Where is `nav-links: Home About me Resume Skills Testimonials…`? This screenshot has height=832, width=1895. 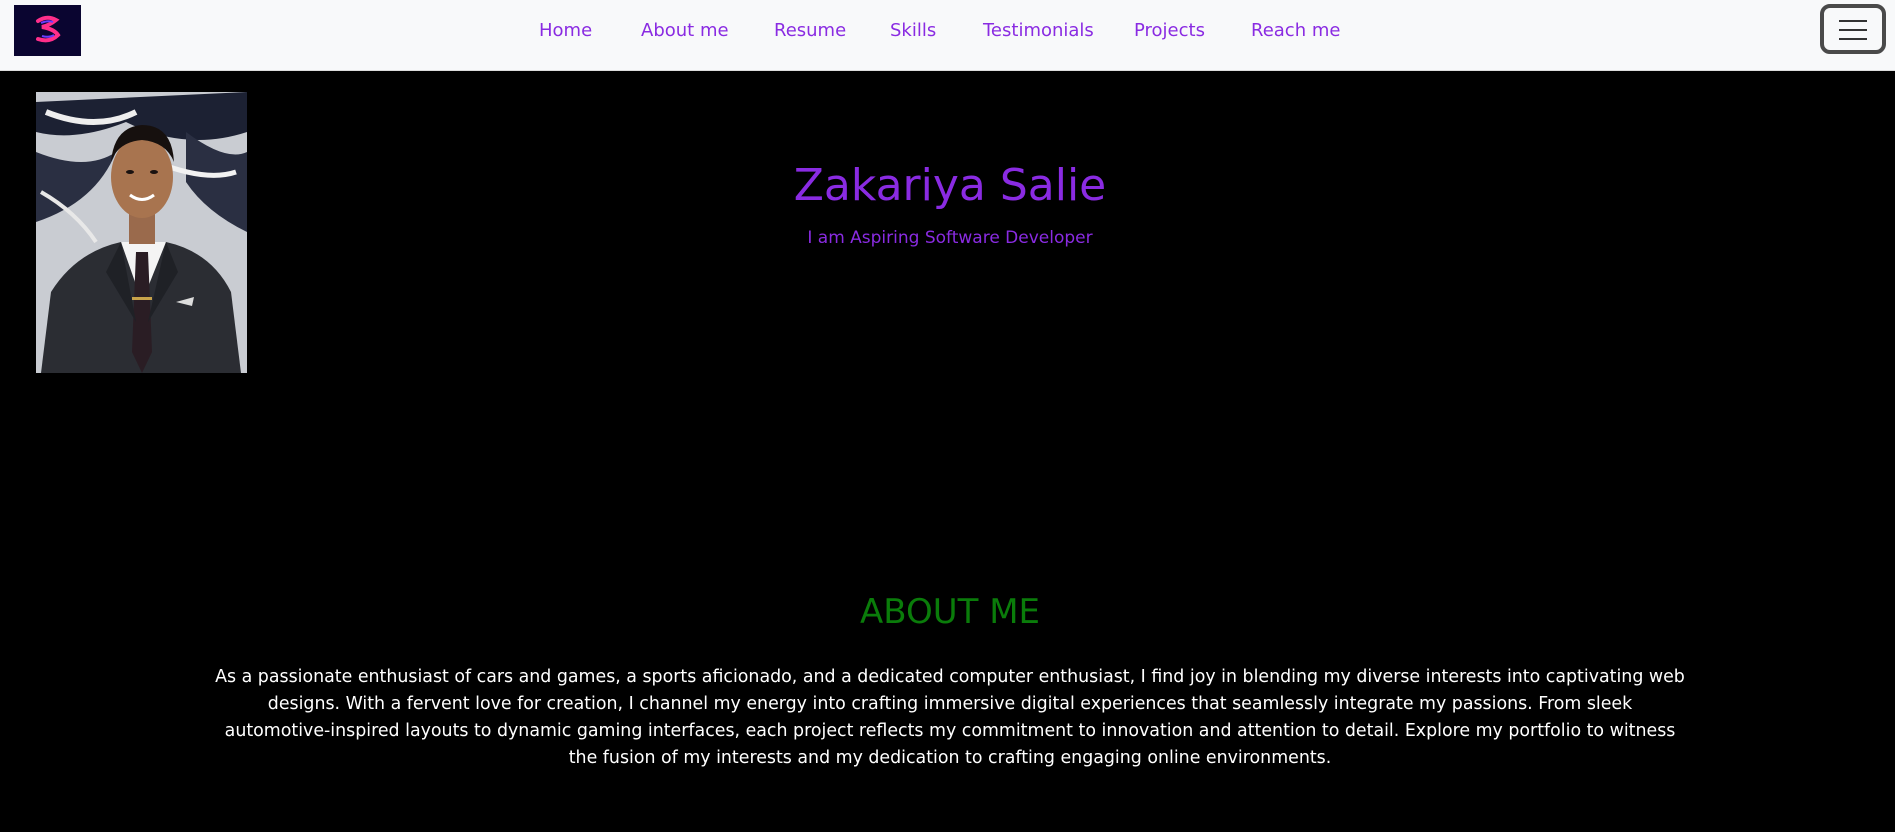
nav-links: Home About me Resume Skills Testimonials… is located at coordinates (947, 31).